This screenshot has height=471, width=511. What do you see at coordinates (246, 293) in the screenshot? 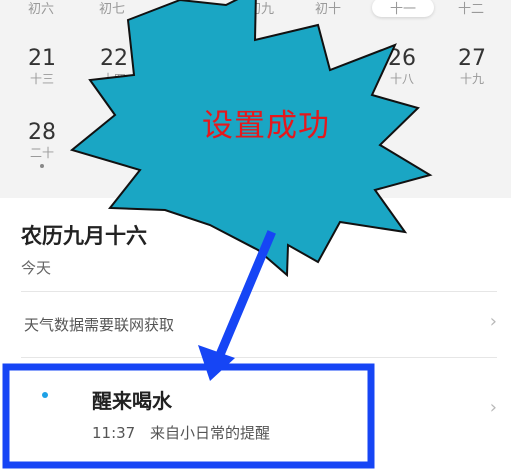
I see `arrow-shaft` at bounding box center [246, 293].